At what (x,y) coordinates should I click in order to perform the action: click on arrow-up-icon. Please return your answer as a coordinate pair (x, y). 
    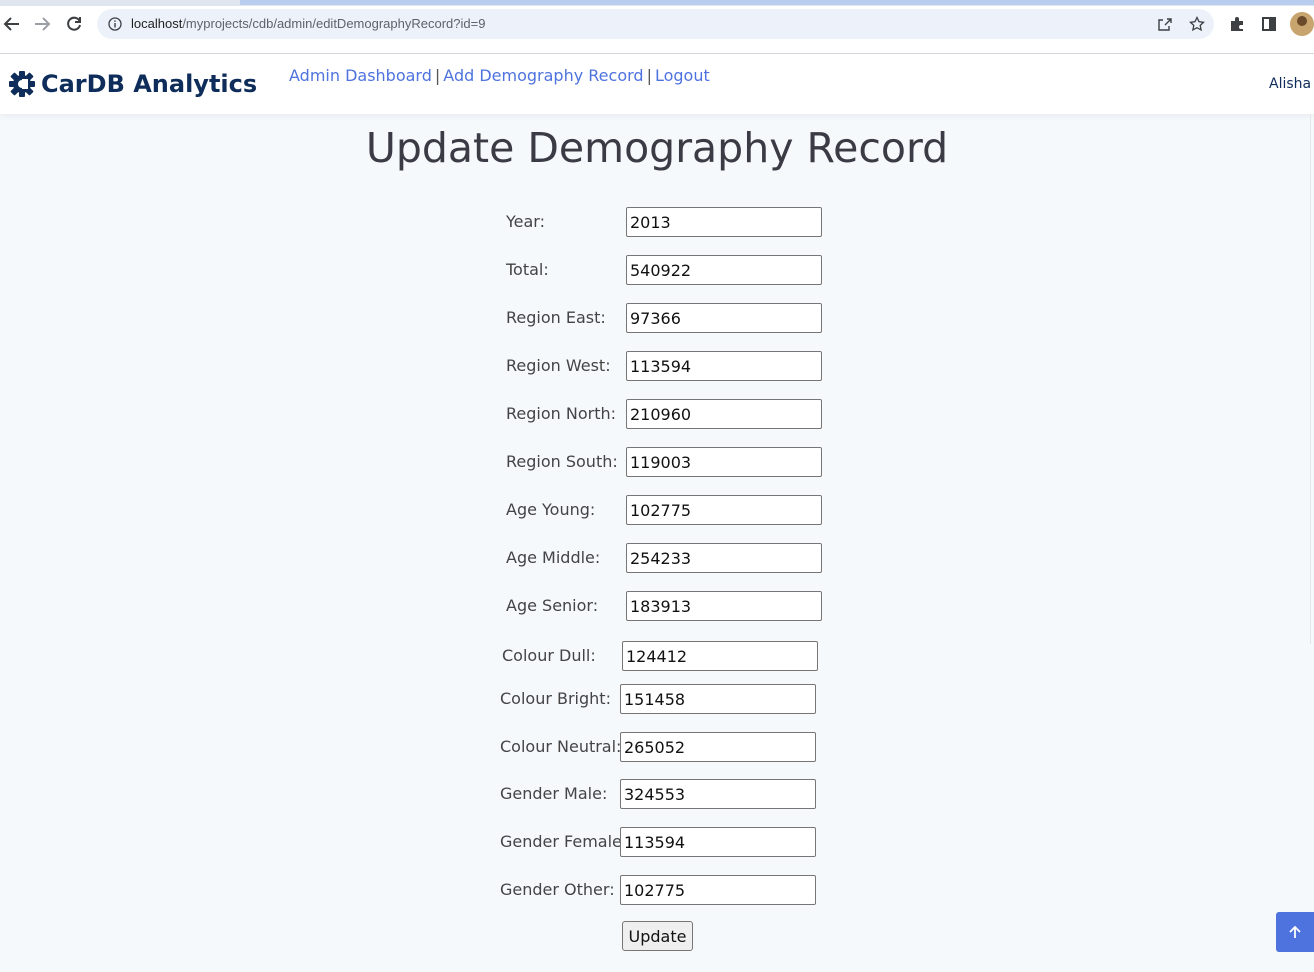
    Looking at the image, I should click on (1295, 931).